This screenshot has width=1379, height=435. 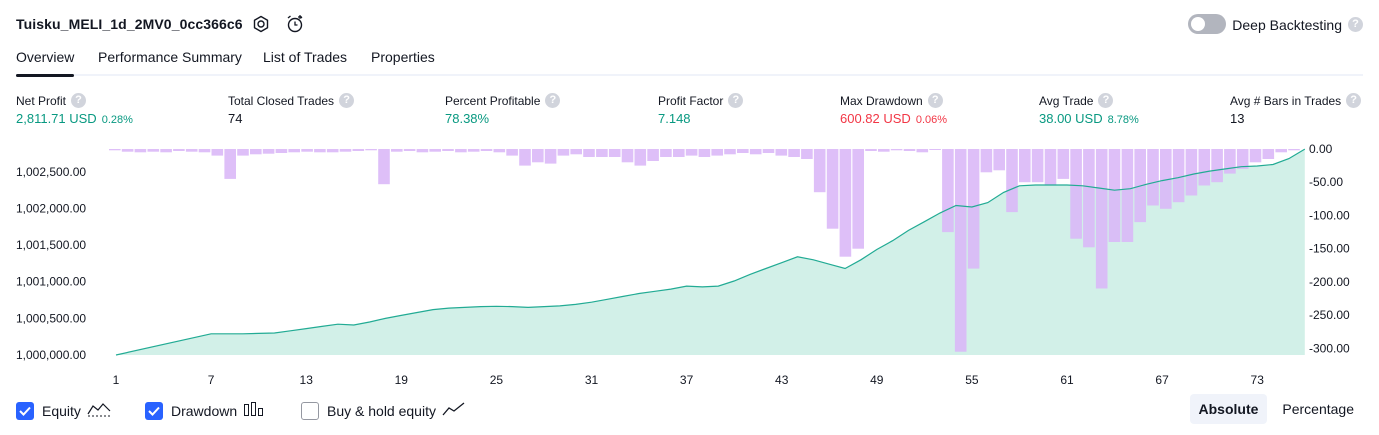 What do you see at coordinates (51, 282) in the screenshot?
I see `left-axis-tick: 1,001,000.00` at bounding box center [51, 282].